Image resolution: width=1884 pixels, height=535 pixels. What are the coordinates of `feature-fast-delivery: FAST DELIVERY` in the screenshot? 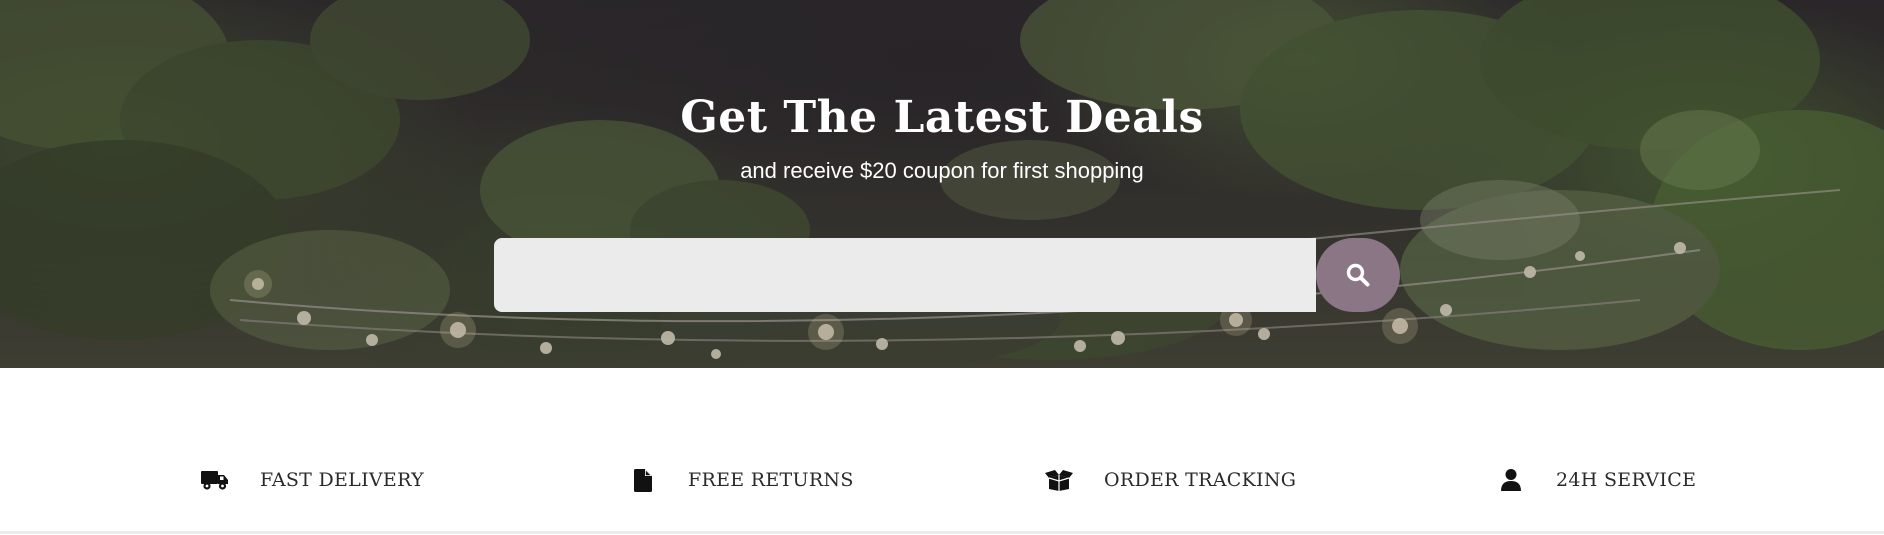 It's located at (312, 480).